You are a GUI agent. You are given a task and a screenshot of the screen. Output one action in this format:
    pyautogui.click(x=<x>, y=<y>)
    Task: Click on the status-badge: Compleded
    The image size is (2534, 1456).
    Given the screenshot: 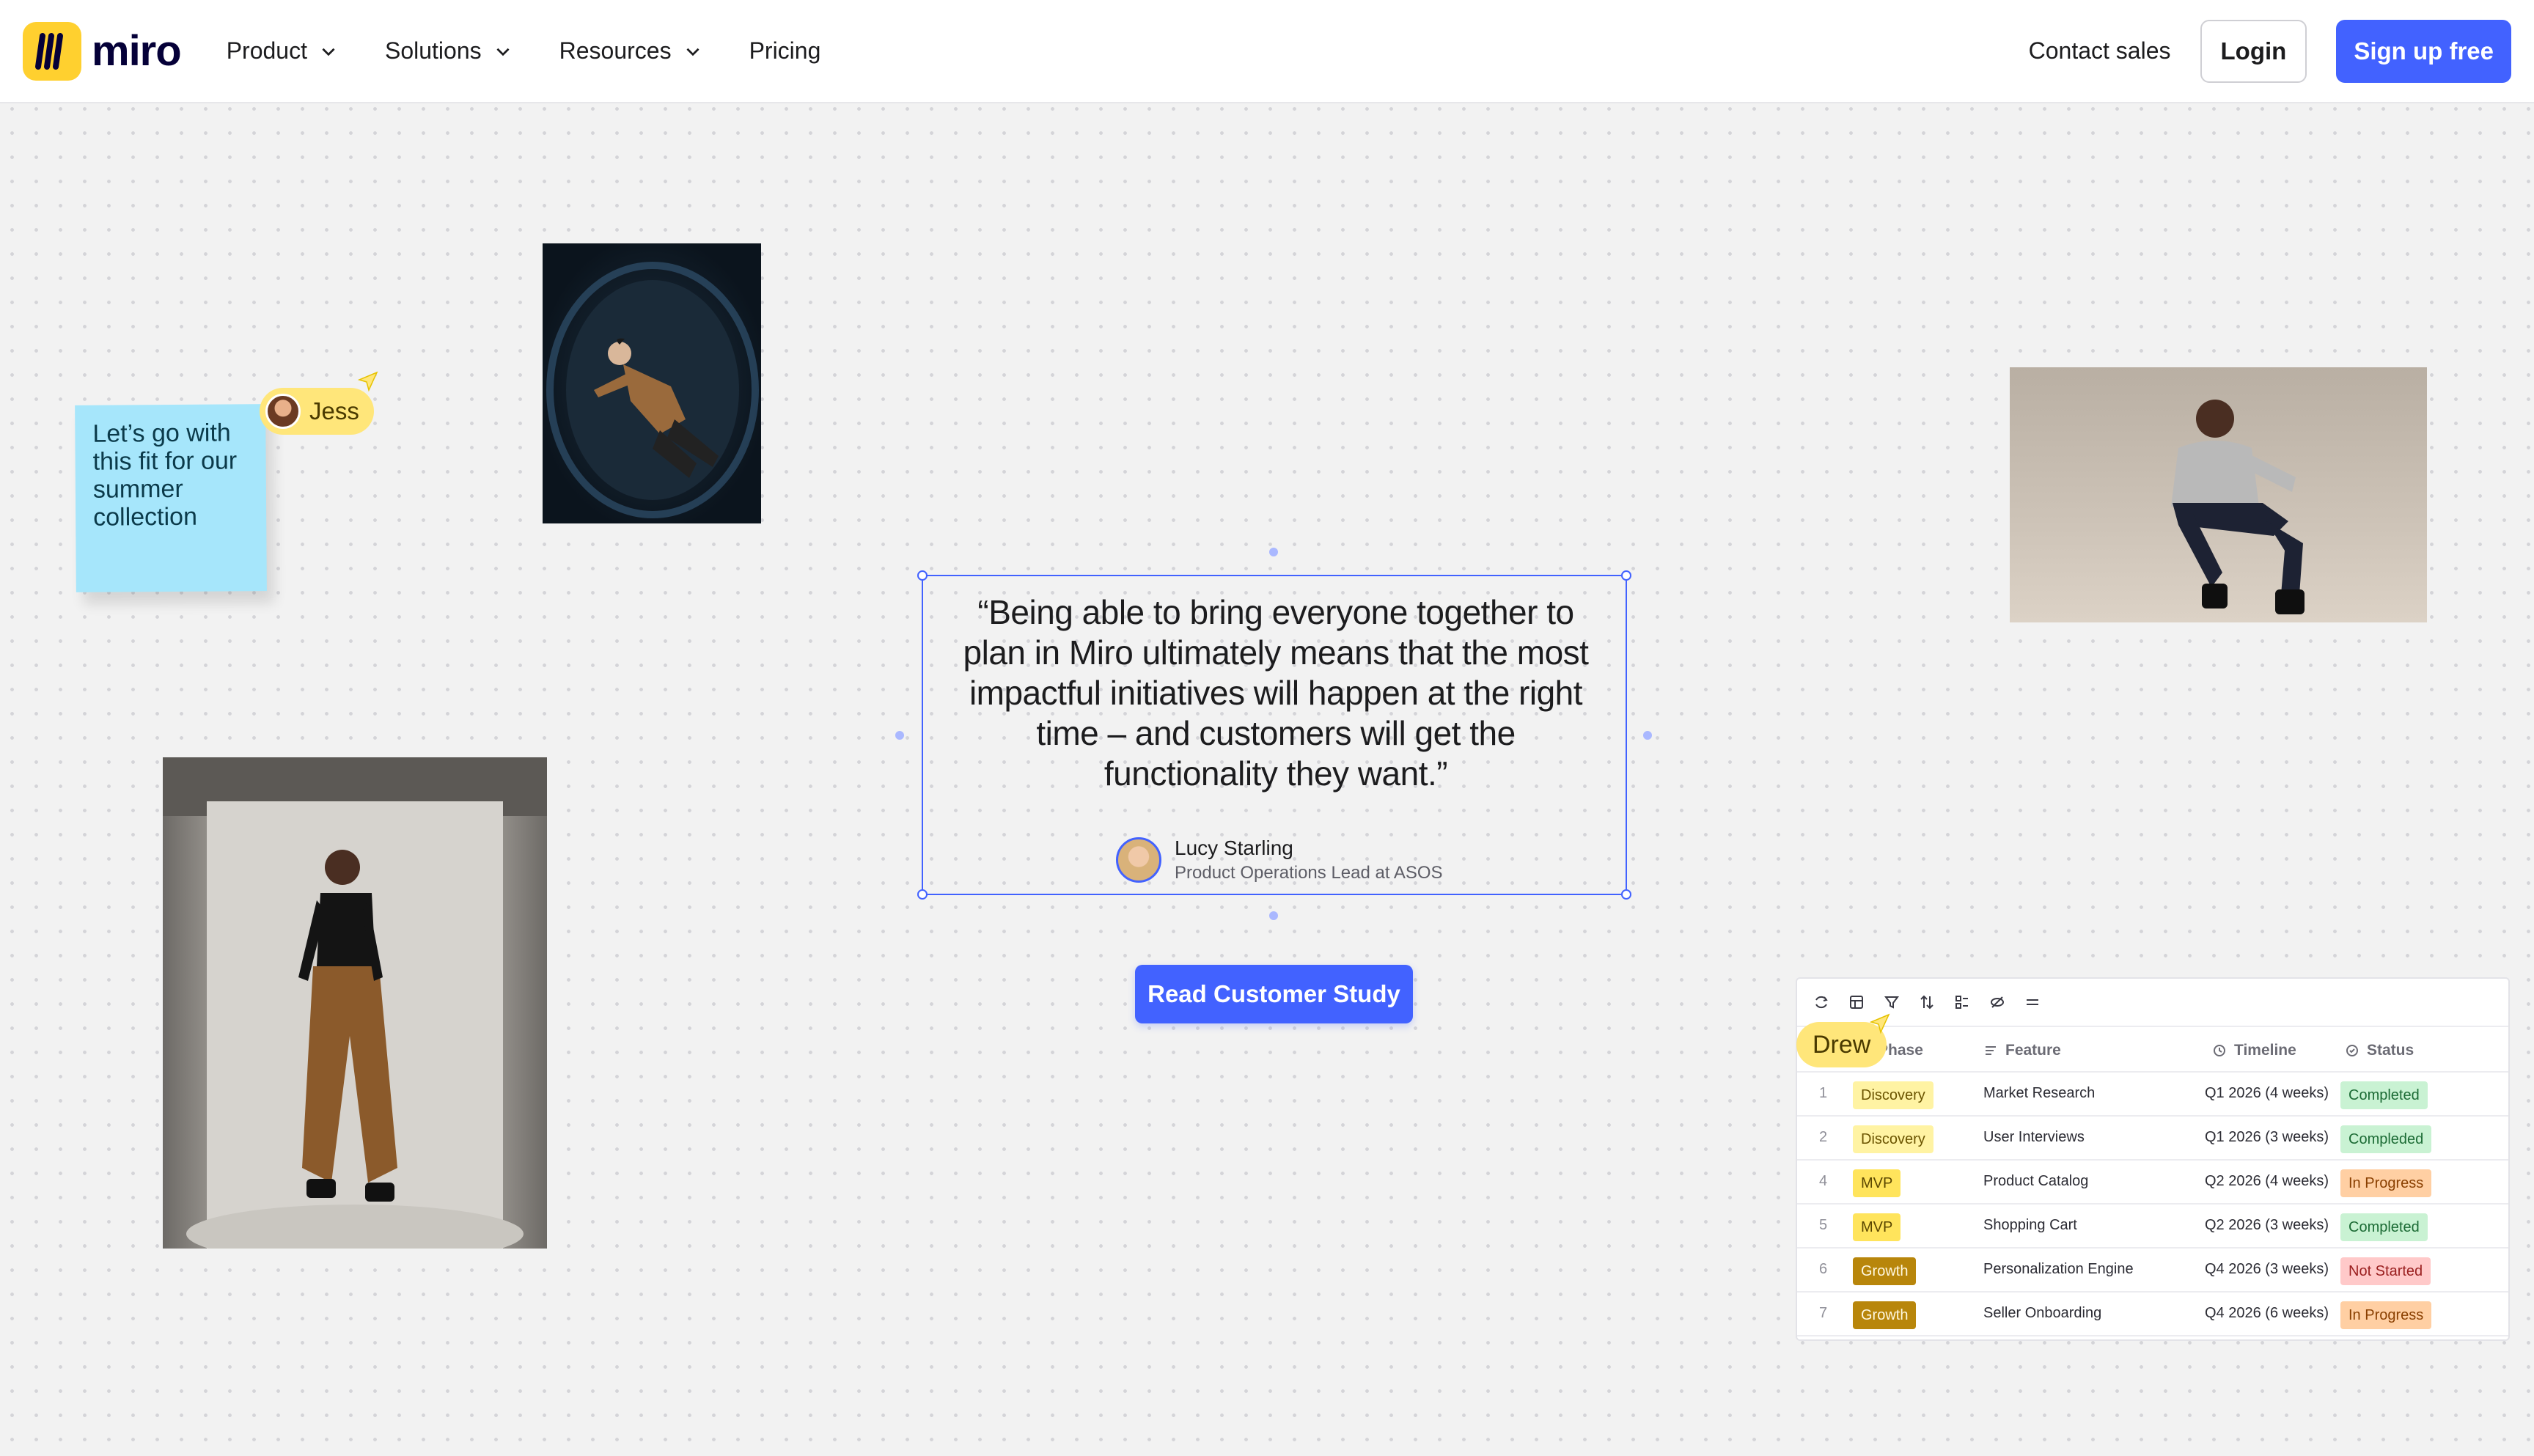 What is the action you would take?
    pyautogui.click(x=2386, y=1139)
    